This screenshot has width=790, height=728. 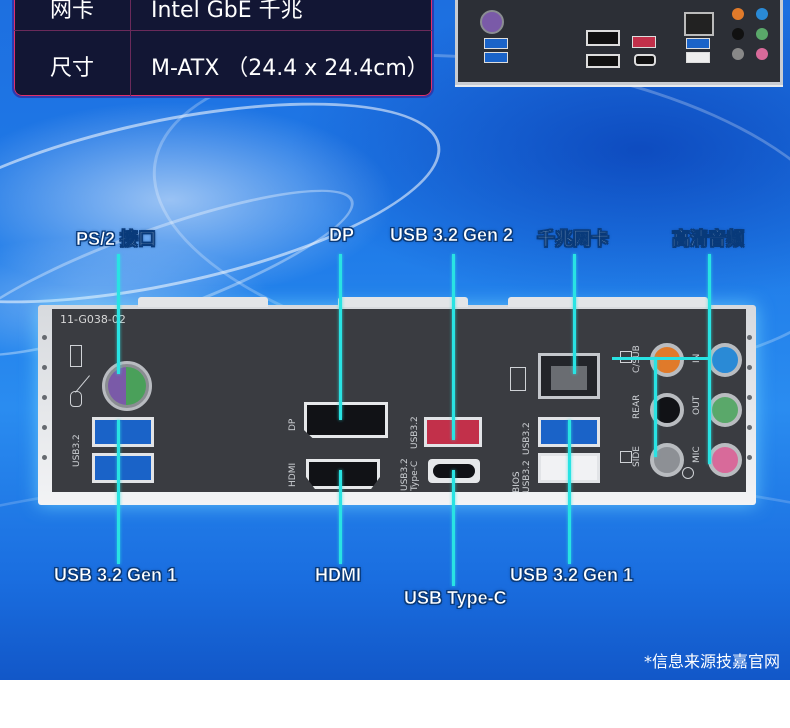 What do you see at coordinates (415, 475) in the screenshot?
I see `typec-label: Type-C` at bounding box center [415, 475].